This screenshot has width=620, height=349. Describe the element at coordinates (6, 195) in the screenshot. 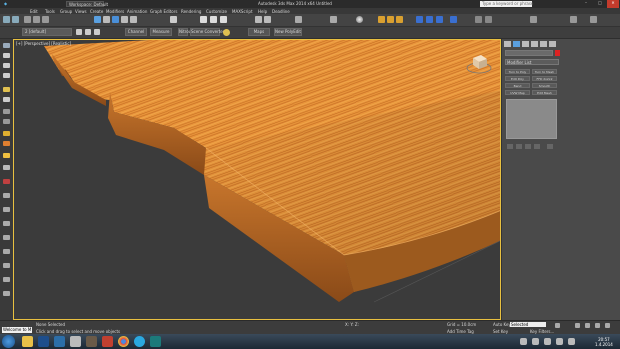

I see `tool-icon-layer` at that location.